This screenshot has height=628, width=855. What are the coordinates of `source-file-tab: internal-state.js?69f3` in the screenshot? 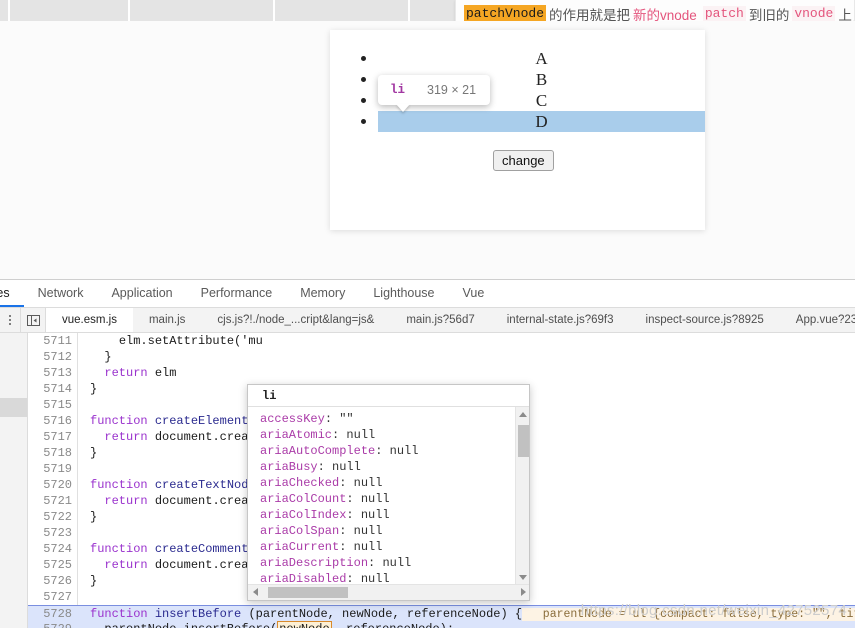 It's located at (560, 320).